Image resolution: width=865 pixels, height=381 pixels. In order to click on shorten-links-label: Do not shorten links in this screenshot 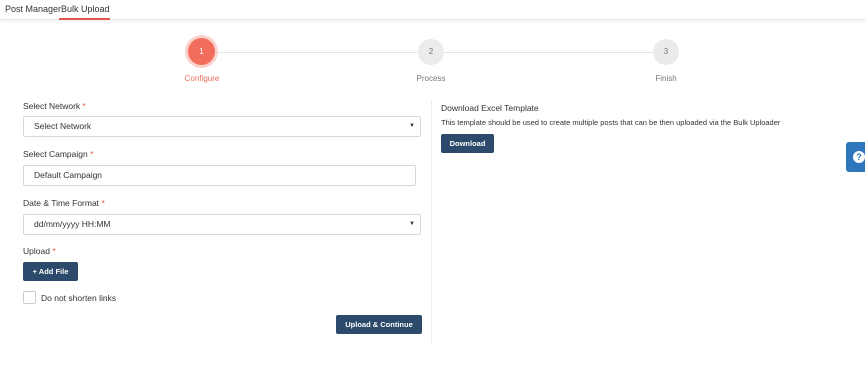, I will do `click(79, 298)`.